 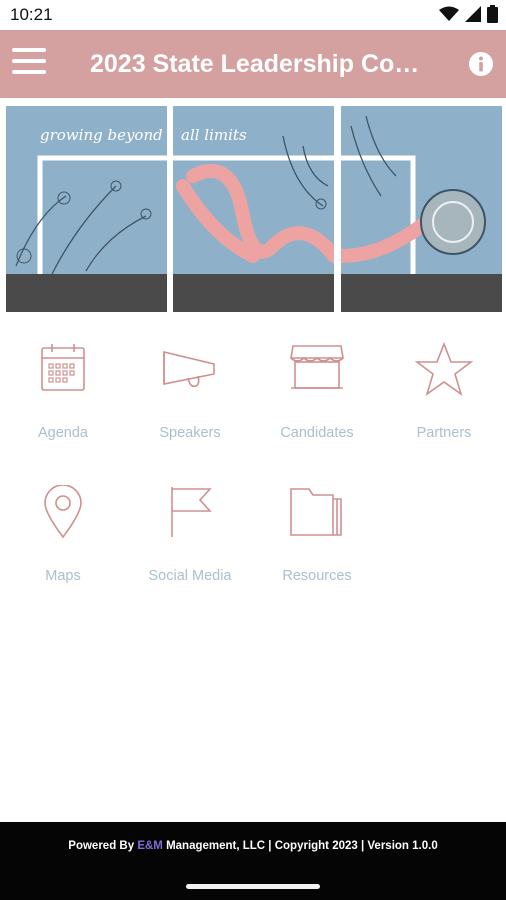 What do you see at coordinates (29, 64) in the screenshot?
I see `menu-button` at bounding box center [29, 64].